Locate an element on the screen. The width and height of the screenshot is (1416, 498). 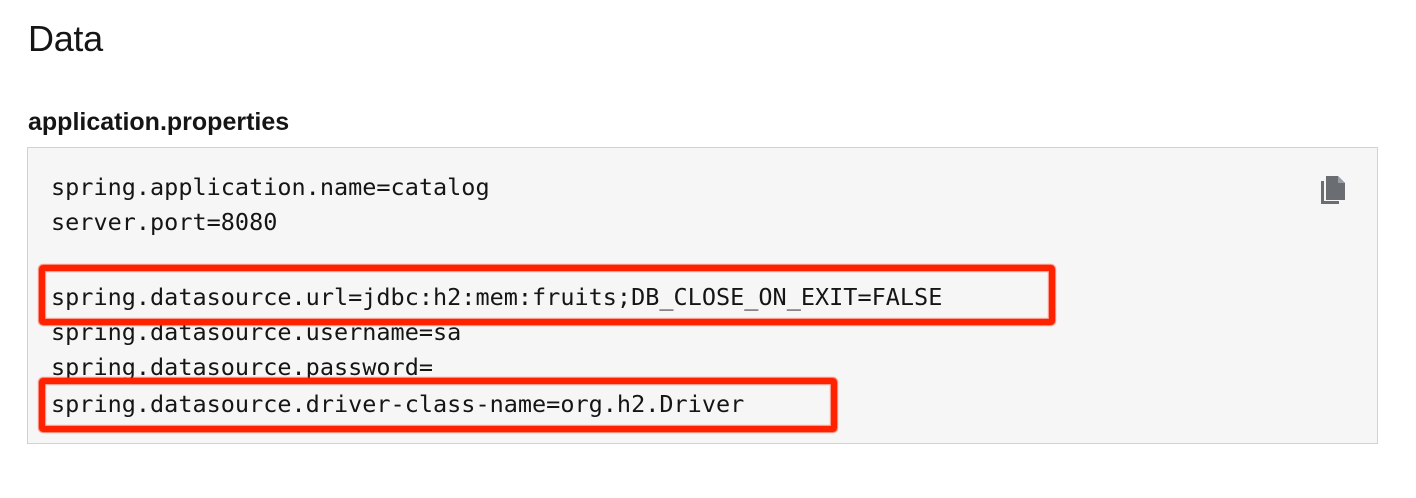
copy-icon is located at coordinates (1333, 190).